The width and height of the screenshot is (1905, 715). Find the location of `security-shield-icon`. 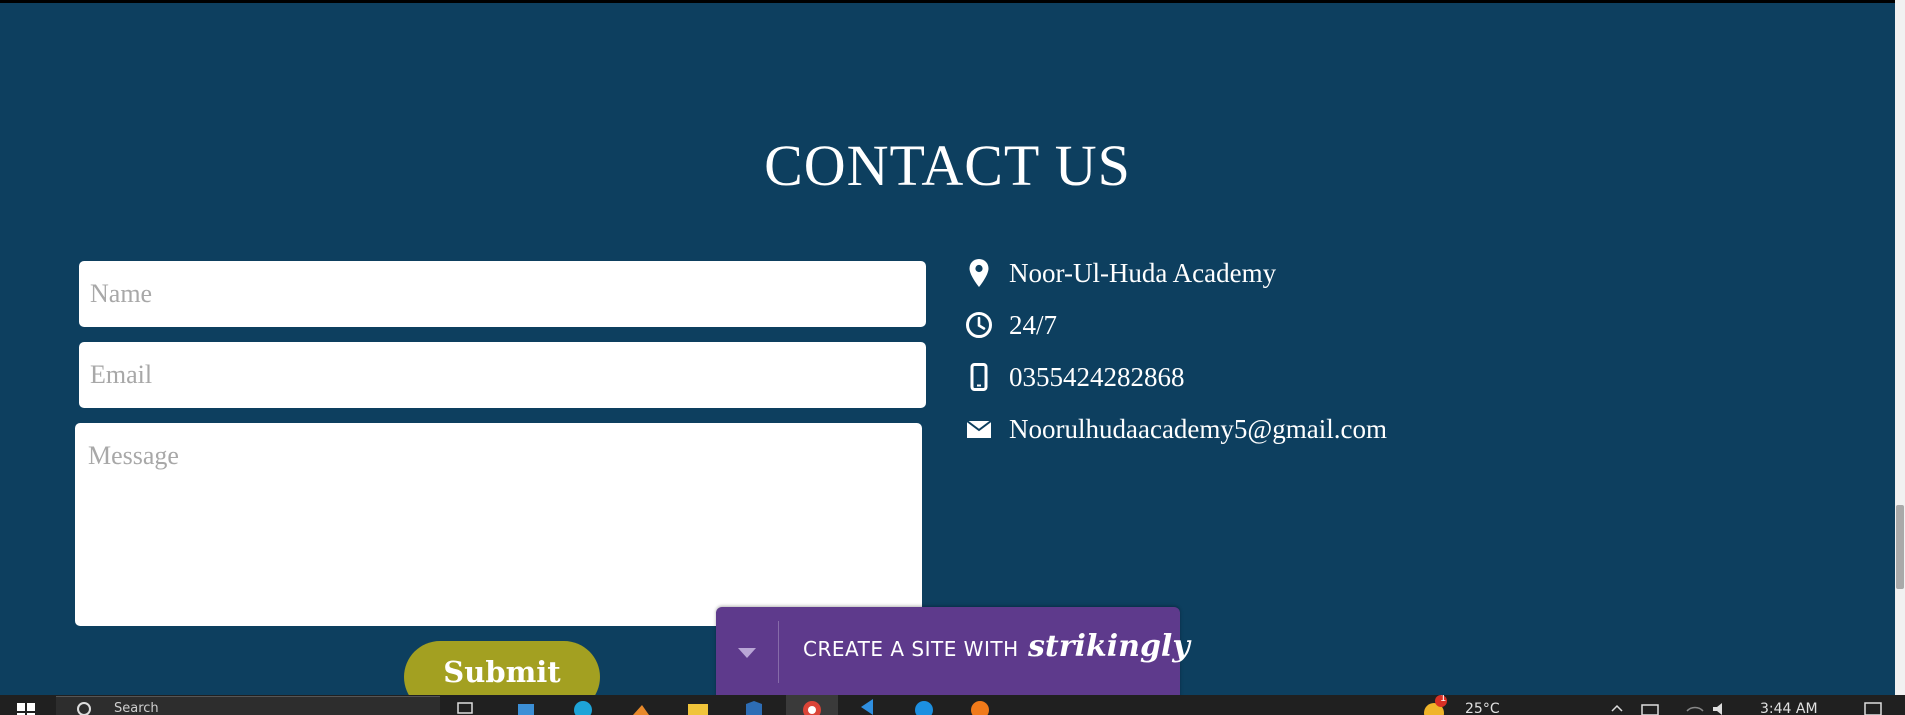

security-shield-icon is located at coordinates (754, 706).